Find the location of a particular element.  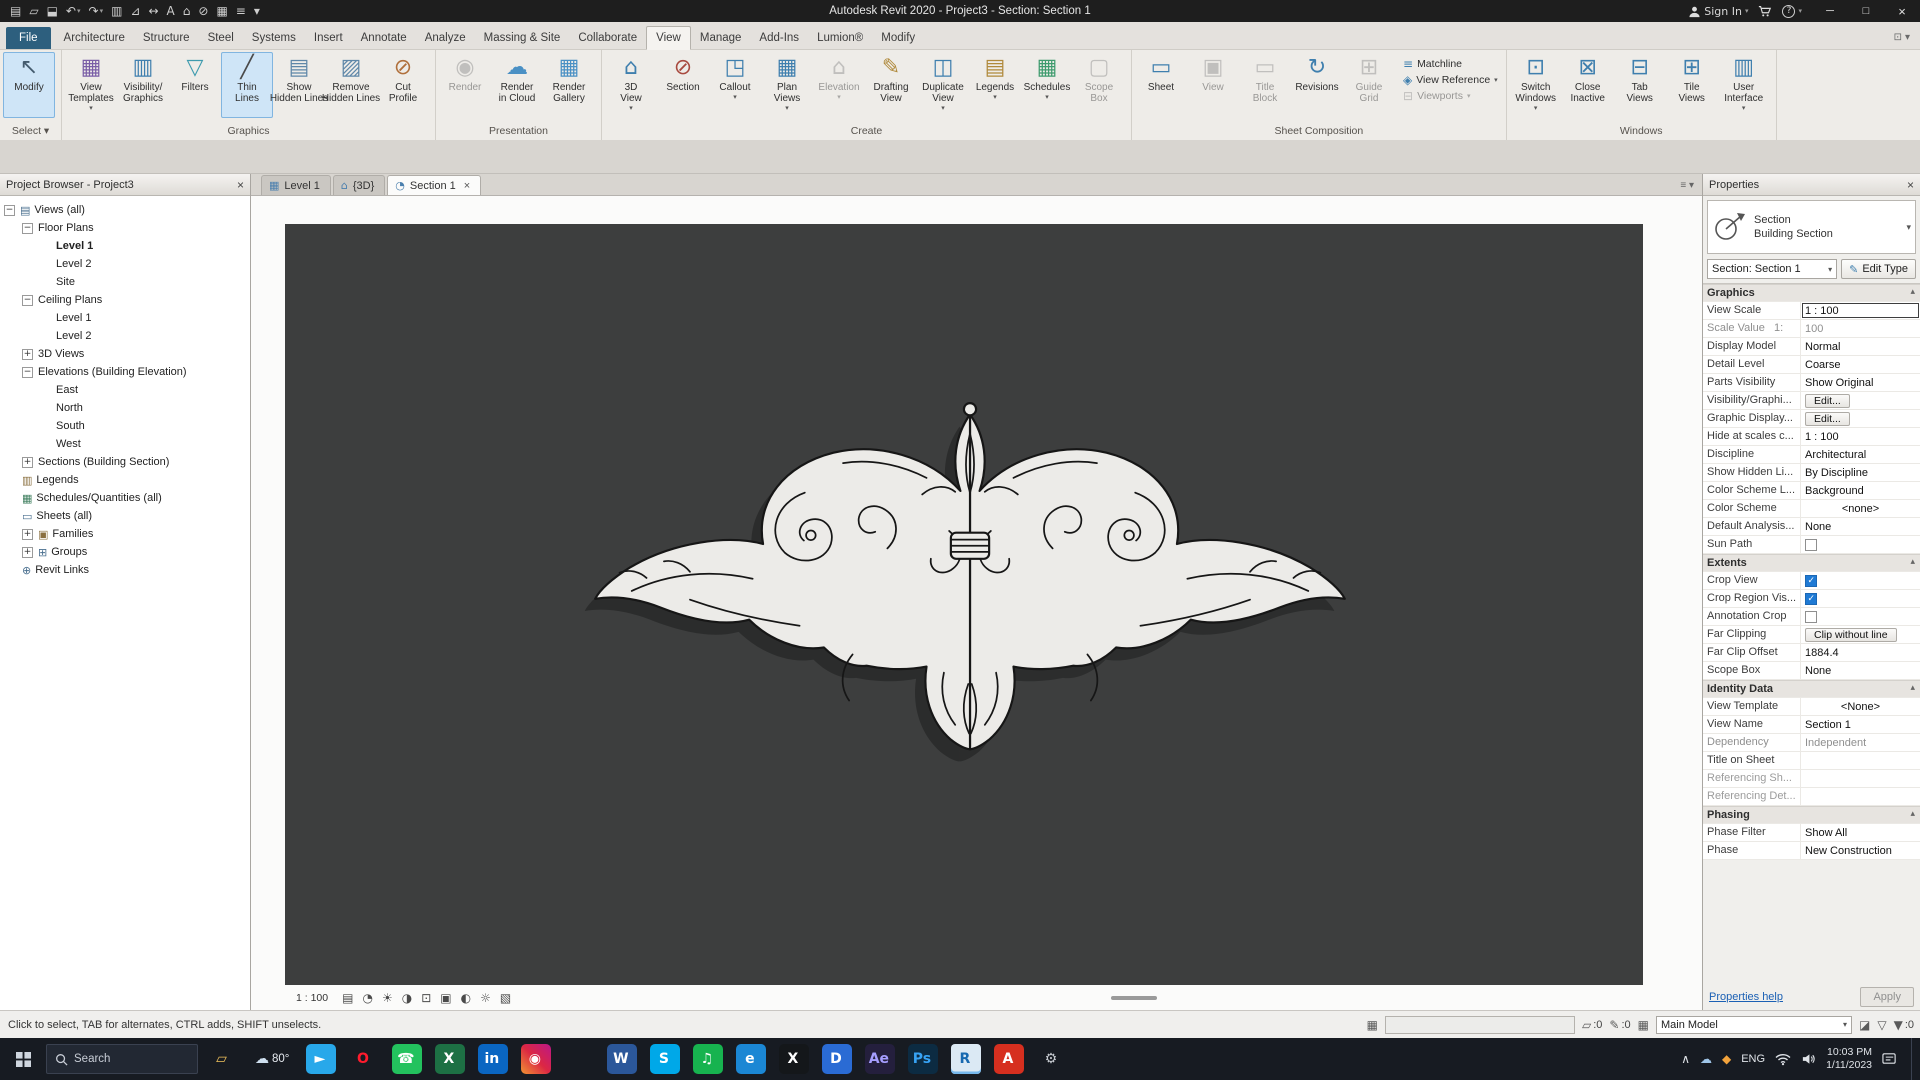

ribbon-panel-label: Select ▾ is located at coordinates (30, 132).